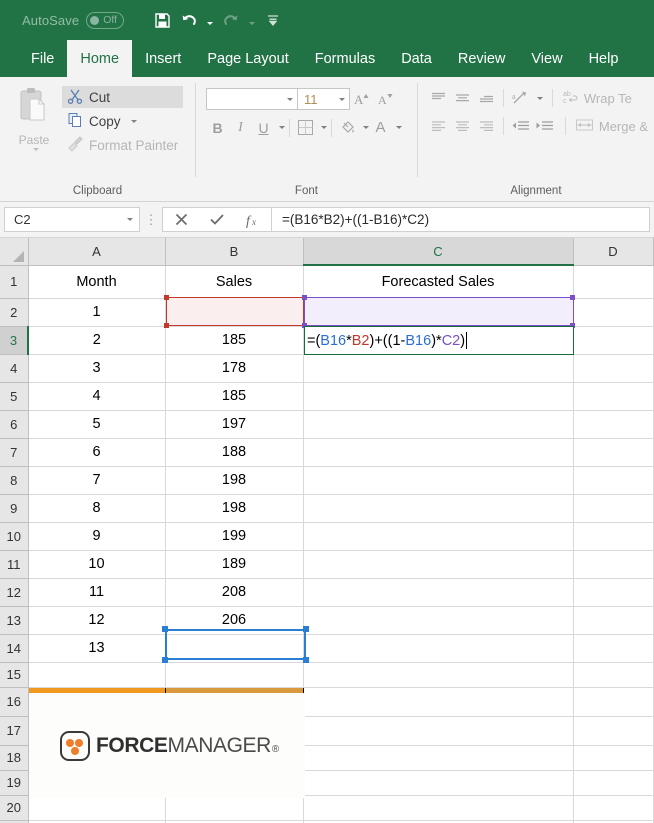 The width and height of the screenshot is (654, 823). I want to click on tab-home: Home, so click(100, 58).